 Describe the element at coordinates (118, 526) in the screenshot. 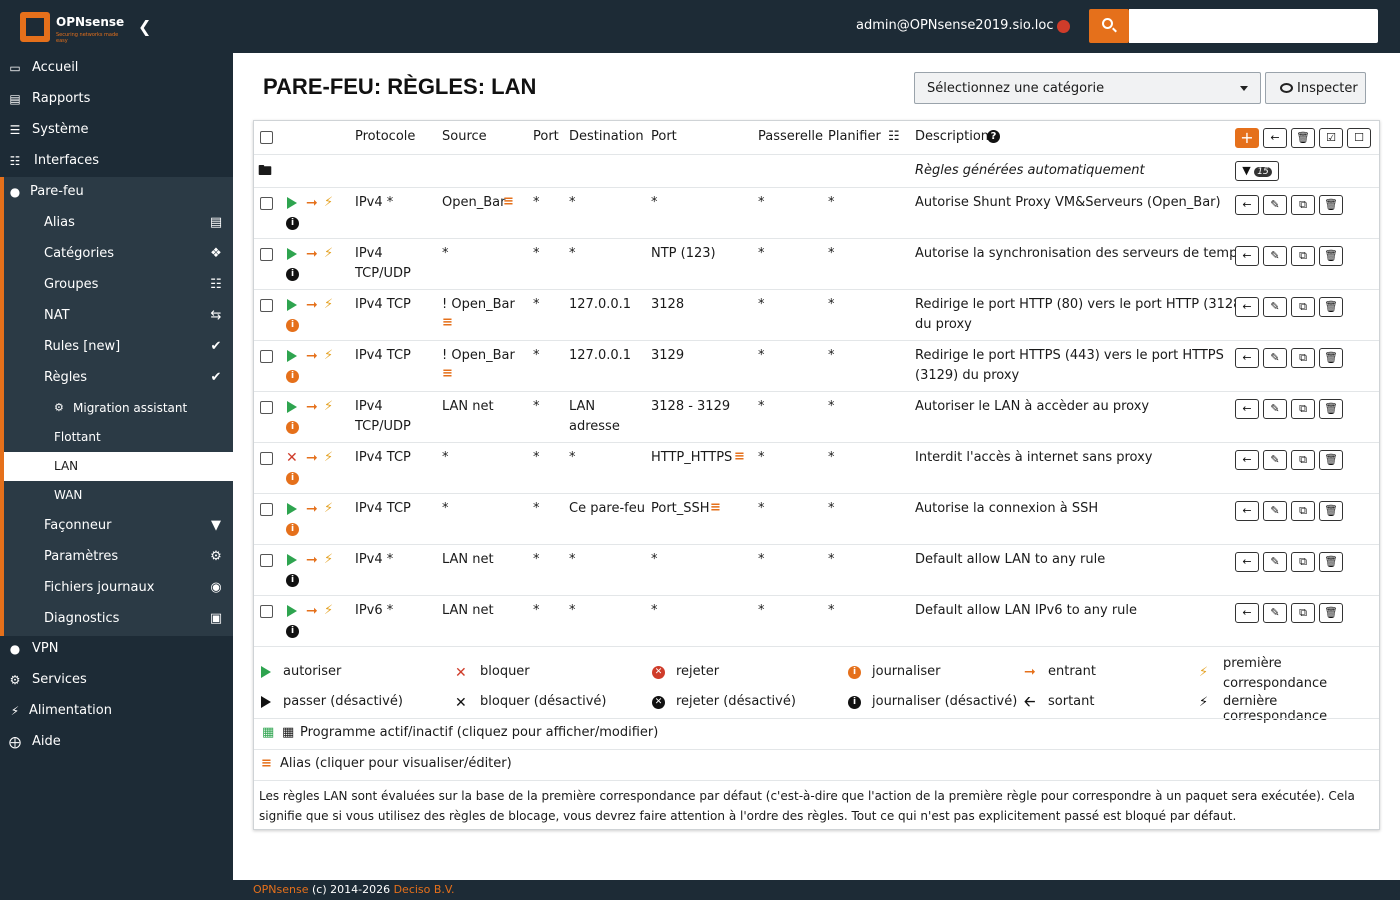

I see `sidebar-item-faconneur: Façonneur ▼` at that location.